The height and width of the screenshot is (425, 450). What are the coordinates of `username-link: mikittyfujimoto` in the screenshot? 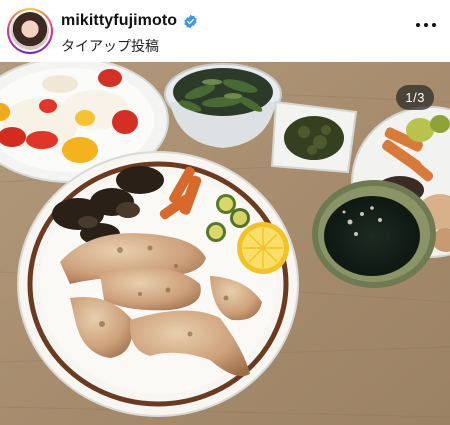 It's located at (119, 21).